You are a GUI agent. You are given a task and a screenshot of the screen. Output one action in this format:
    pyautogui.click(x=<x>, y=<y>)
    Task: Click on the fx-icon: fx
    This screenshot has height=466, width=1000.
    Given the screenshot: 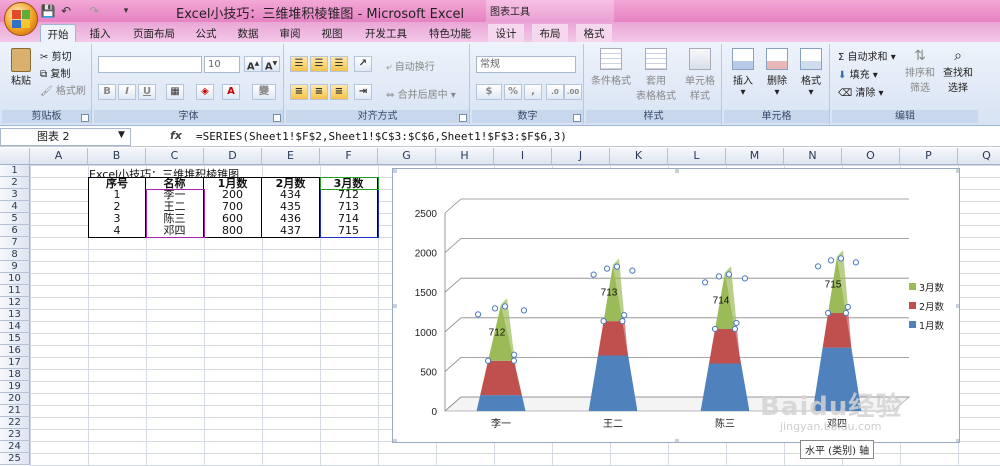 What is the action you would take?
    pyautogui.click(x=176, y=135)
    